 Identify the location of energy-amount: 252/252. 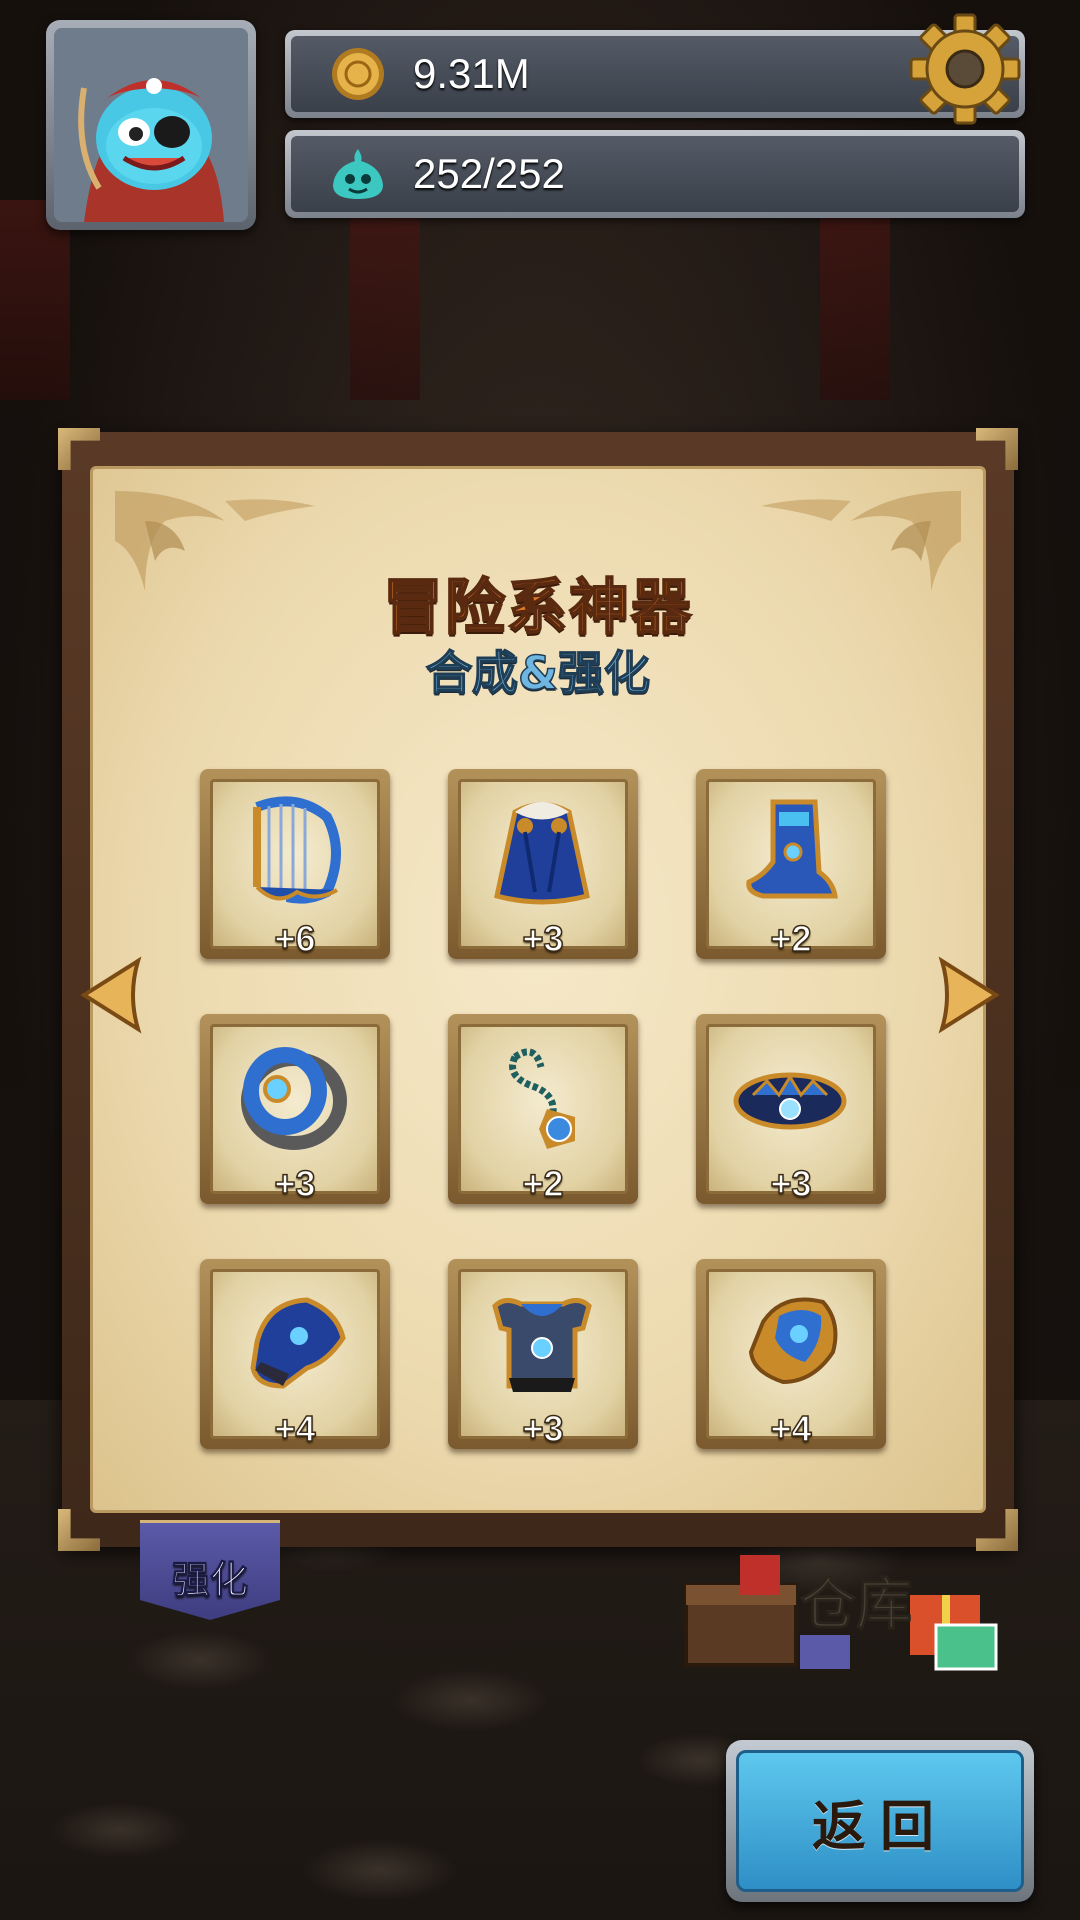
(489, 173).